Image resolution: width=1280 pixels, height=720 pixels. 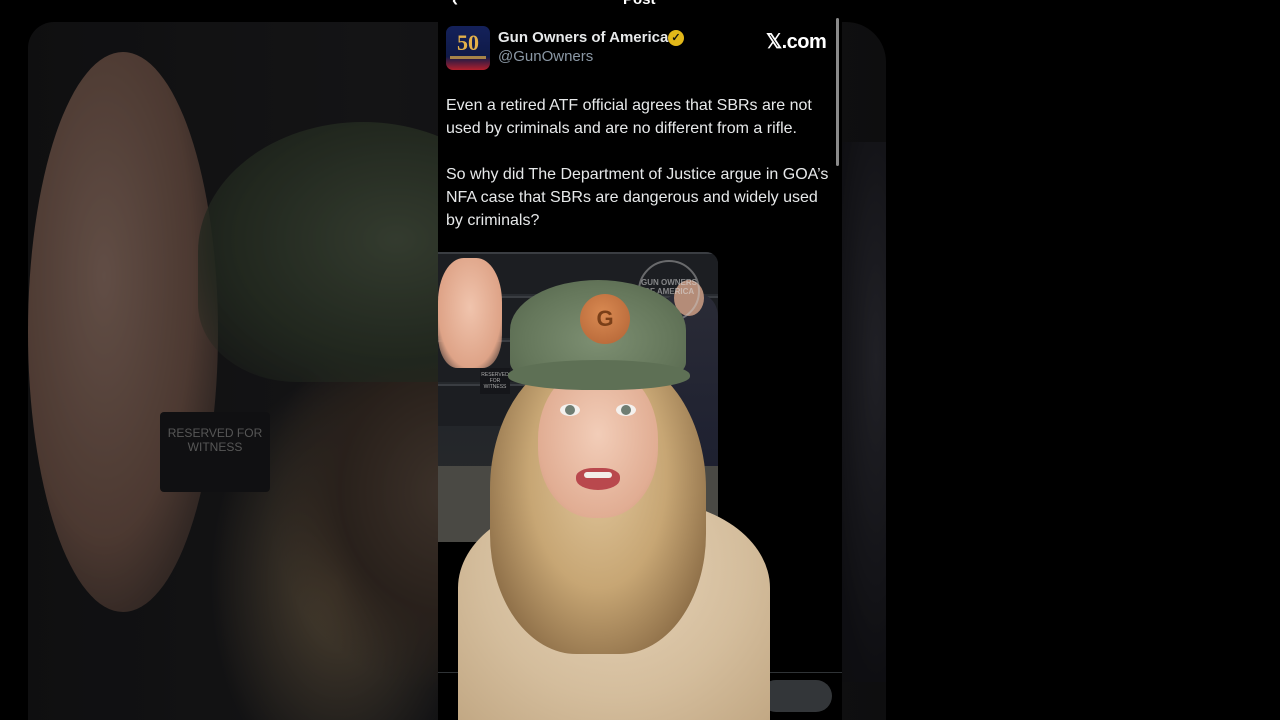 What do you see at coordinates (598, 479) in the screenshot?
I see `mouth` at bounding box center [598, 479].